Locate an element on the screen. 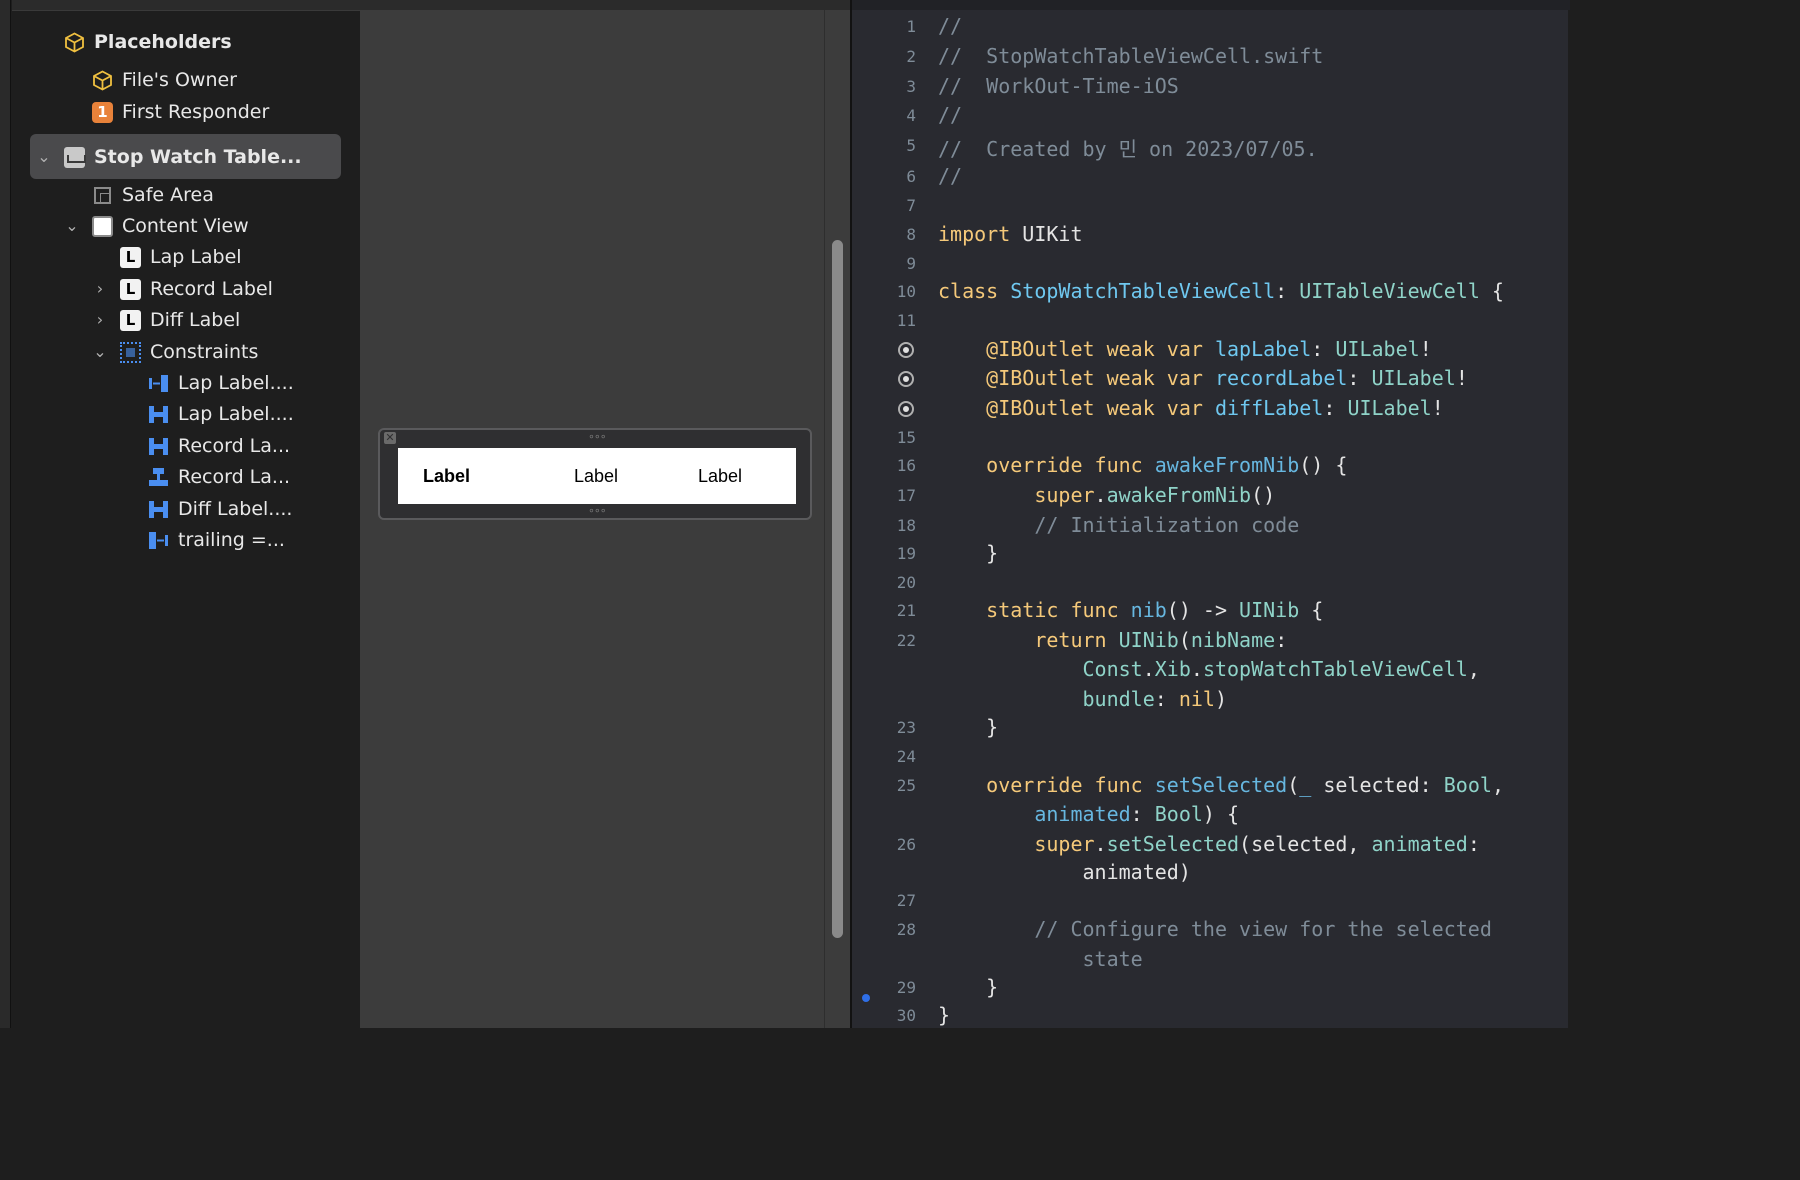 The height and width of the screenshot is (1180, 1800). code-line: @IBOutlet weak var lapLabel: UILabel! is located at coordinates (1185, 349).